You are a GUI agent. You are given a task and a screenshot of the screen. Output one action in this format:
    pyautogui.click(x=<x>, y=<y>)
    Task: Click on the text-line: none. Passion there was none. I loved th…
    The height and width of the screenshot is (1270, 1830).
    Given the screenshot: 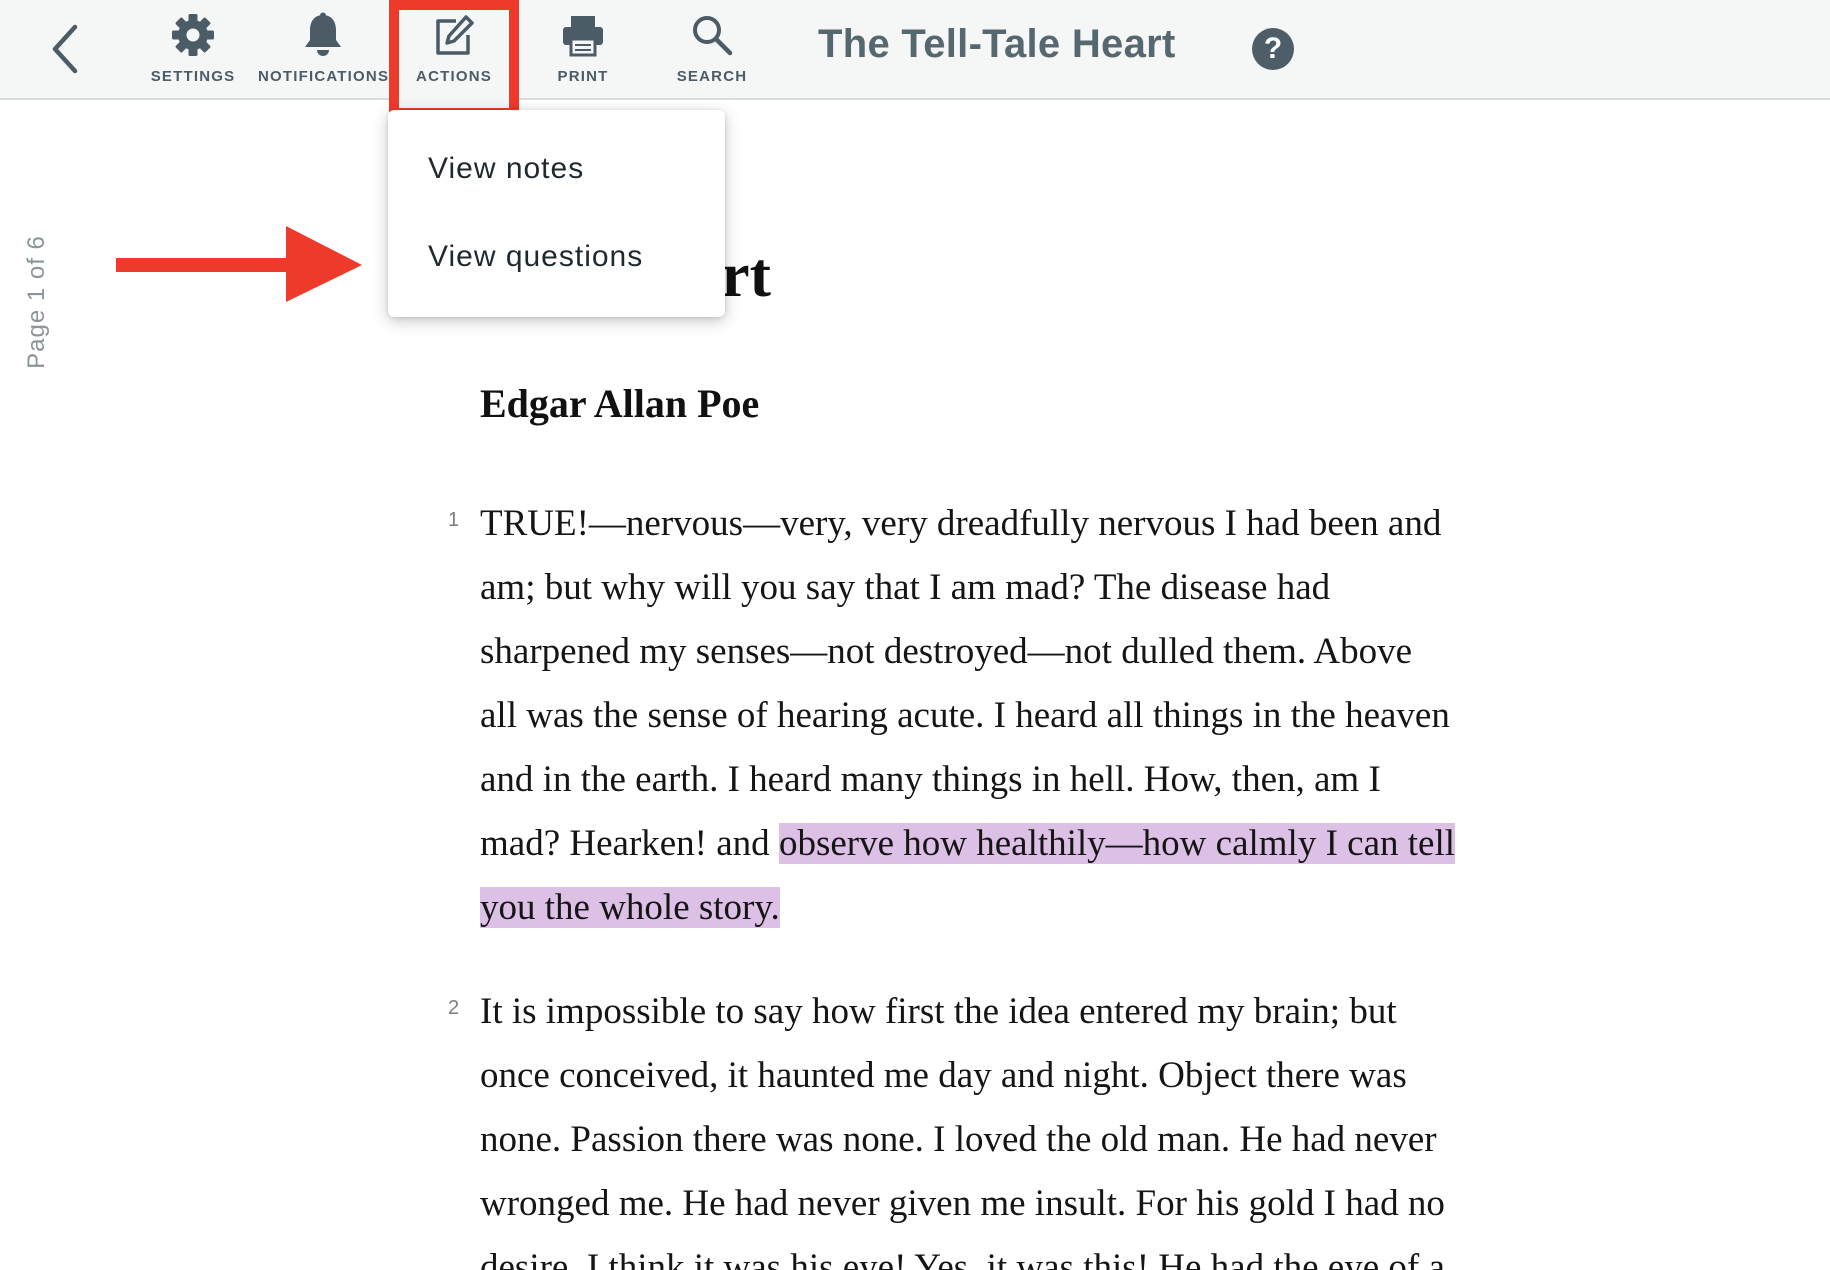 What is the action you would take?
    pyautogui.click(x=958, y=1139)
    